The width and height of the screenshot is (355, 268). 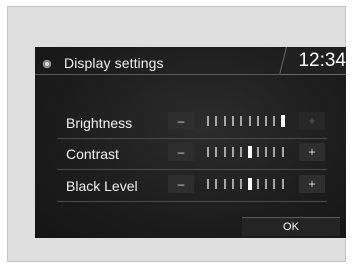 I want to click on setting-row-contrast: Contrast – +, so click(x=192, y=154).